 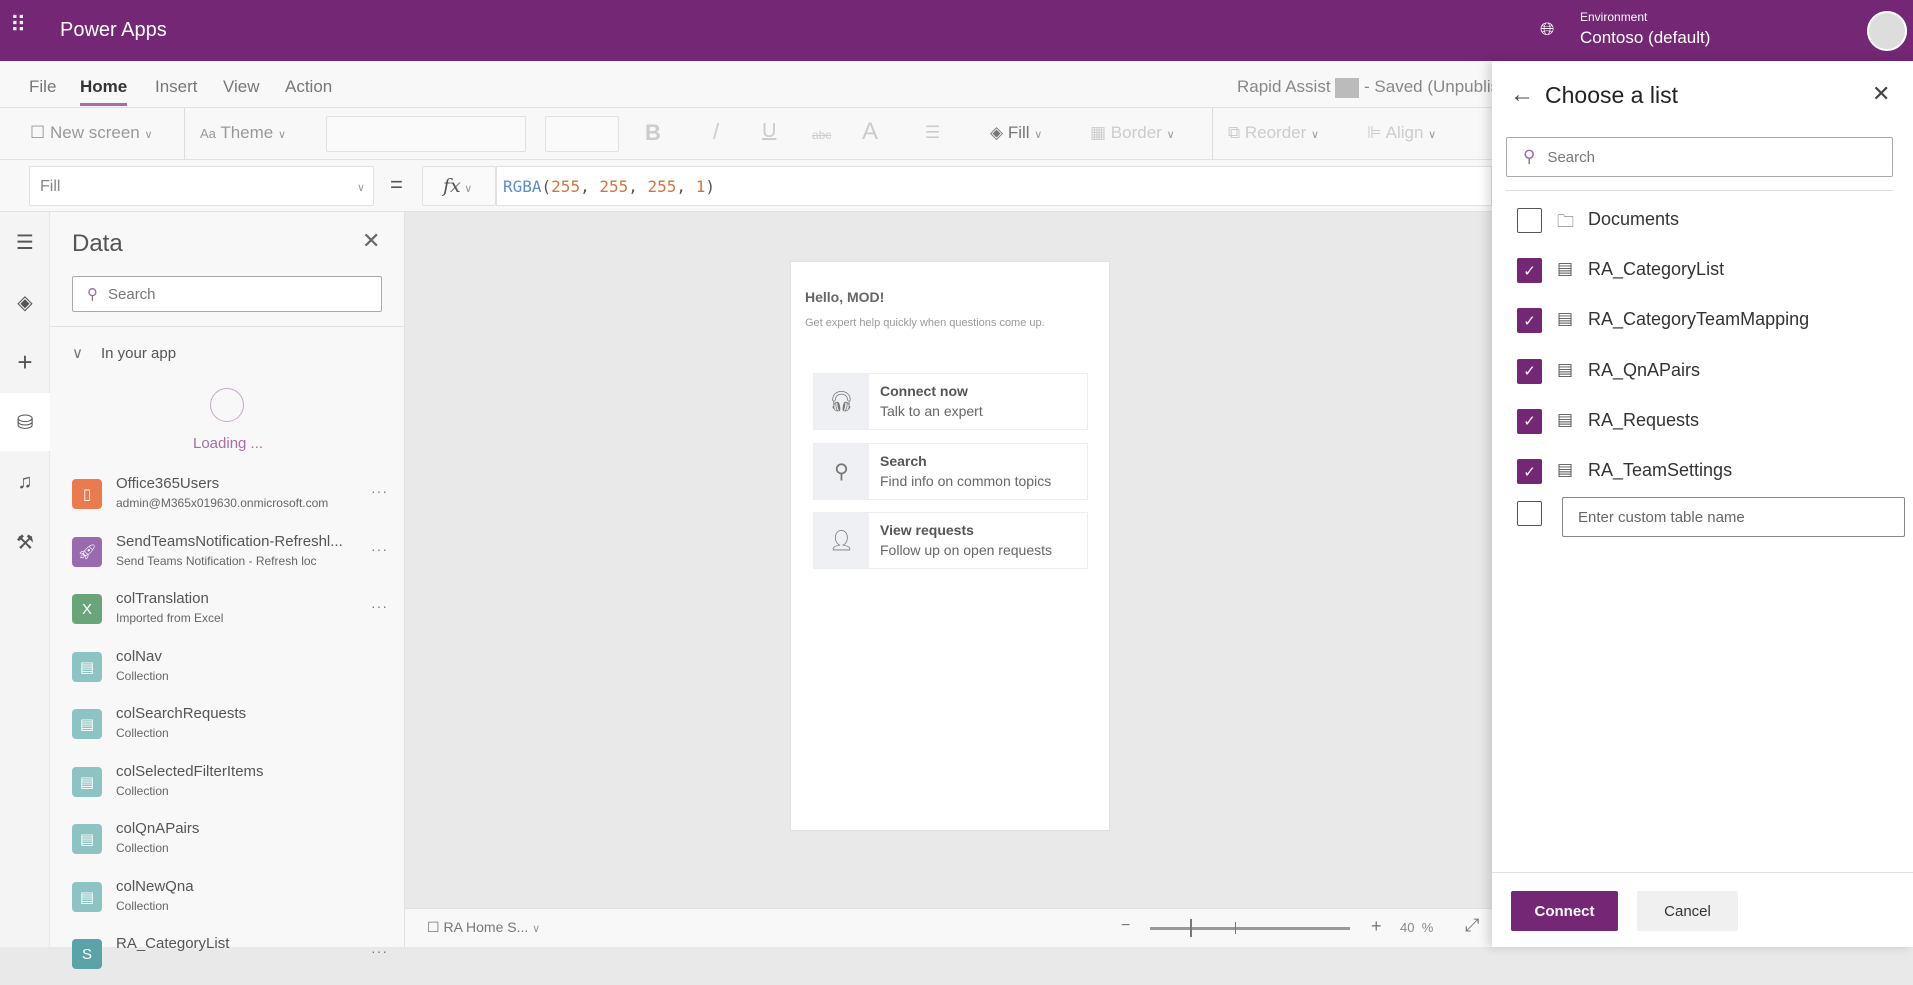 What do you see at coordinates (483, 927) in the screenshot?
I see `screen-selector: ☐ RA Home S... ∨` at bounding box center [483, 927].